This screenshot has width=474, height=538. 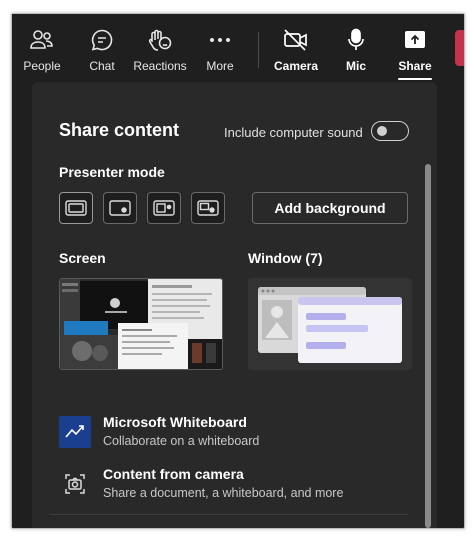 What do you see at coordinates (293, 132) in the screenshot?
I see `include-sound-label: Include computer sound` at bounding box center [293, 132].